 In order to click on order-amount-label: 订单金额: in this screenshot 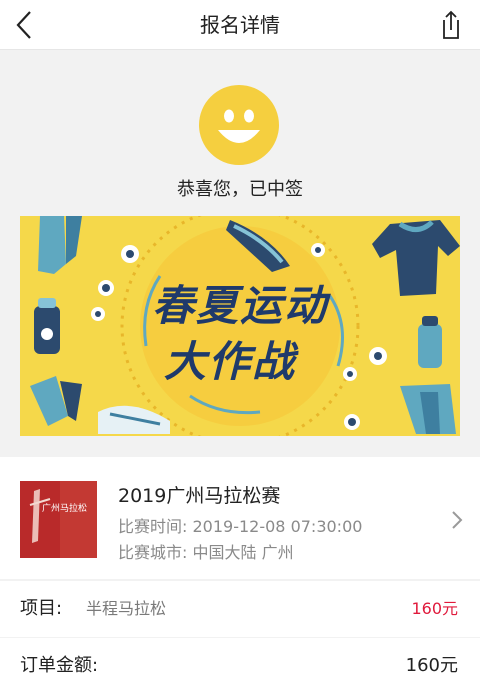, I will do `click(59, 665)`.